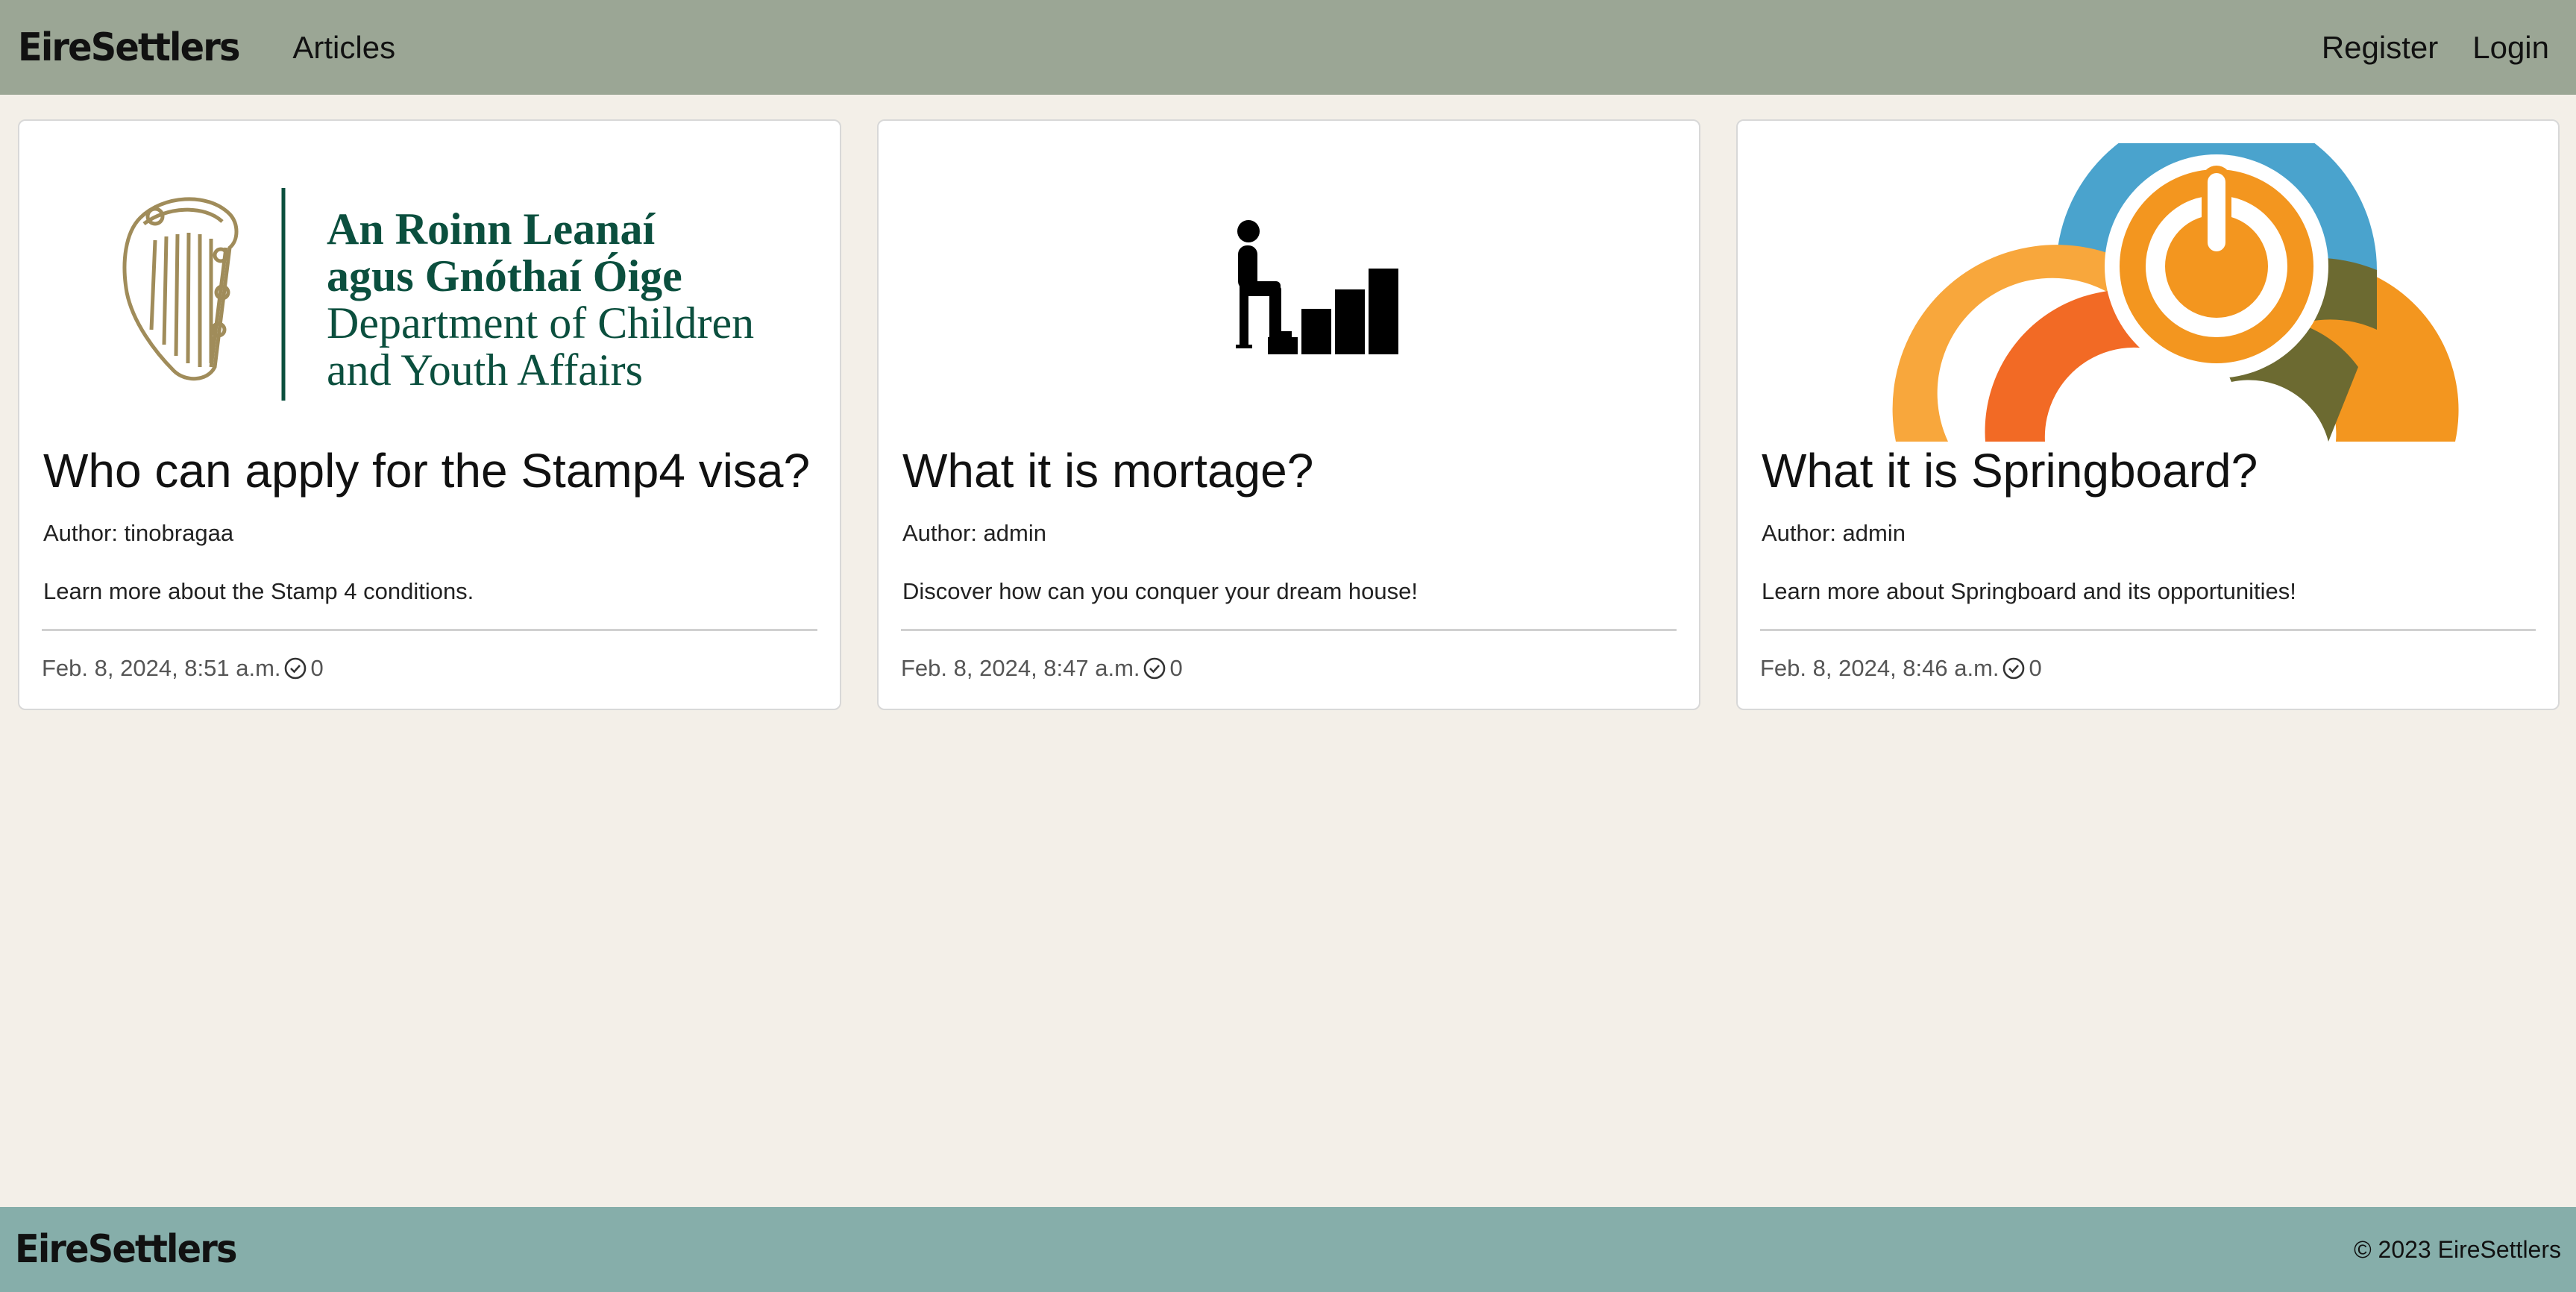 The height and width of the screenshot is (1292, 2576). What do you see at coordinates (485, 370) in the screenshot?
I see `dept-english-line-2: and Youth Affairs` at bounding box center [485, 370].